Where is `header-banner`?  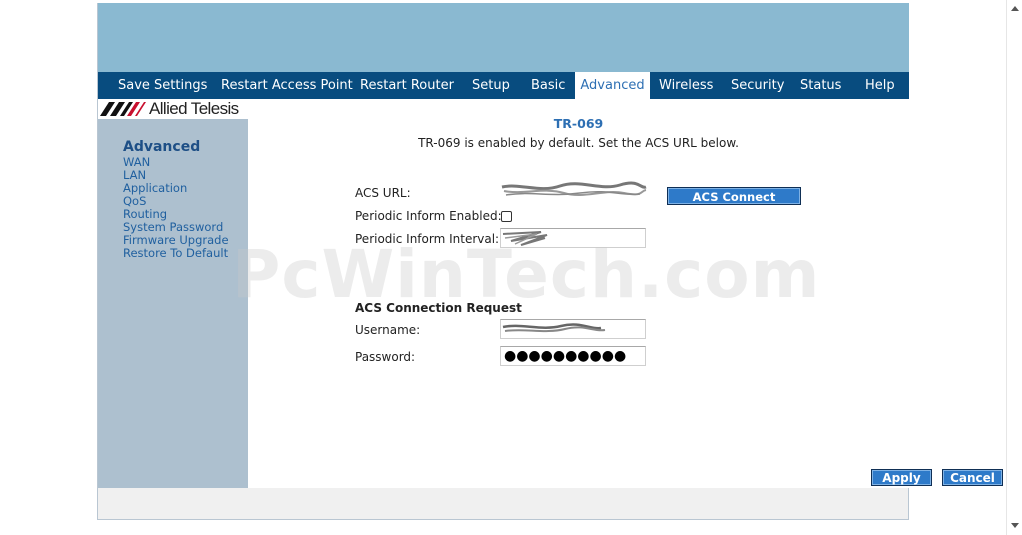
header-banner is located at coordinates (503, 37).